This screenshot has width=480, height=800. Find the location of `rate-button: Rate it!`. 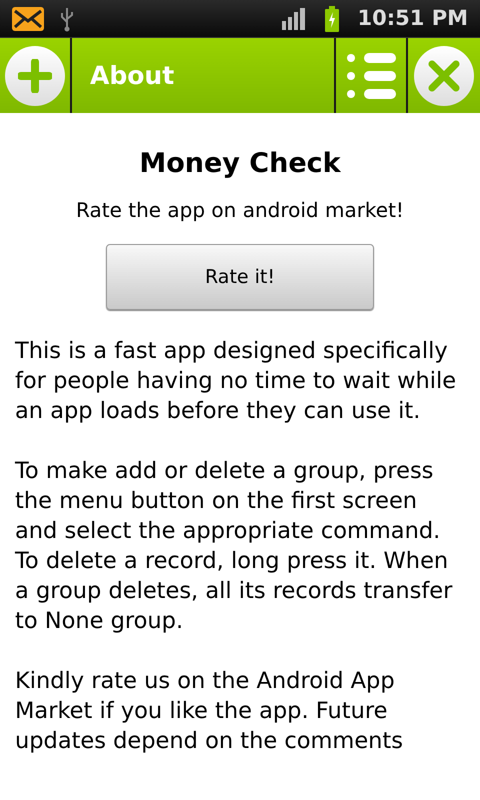

rate-button: Rate it! is located at coordinates (240, 277).